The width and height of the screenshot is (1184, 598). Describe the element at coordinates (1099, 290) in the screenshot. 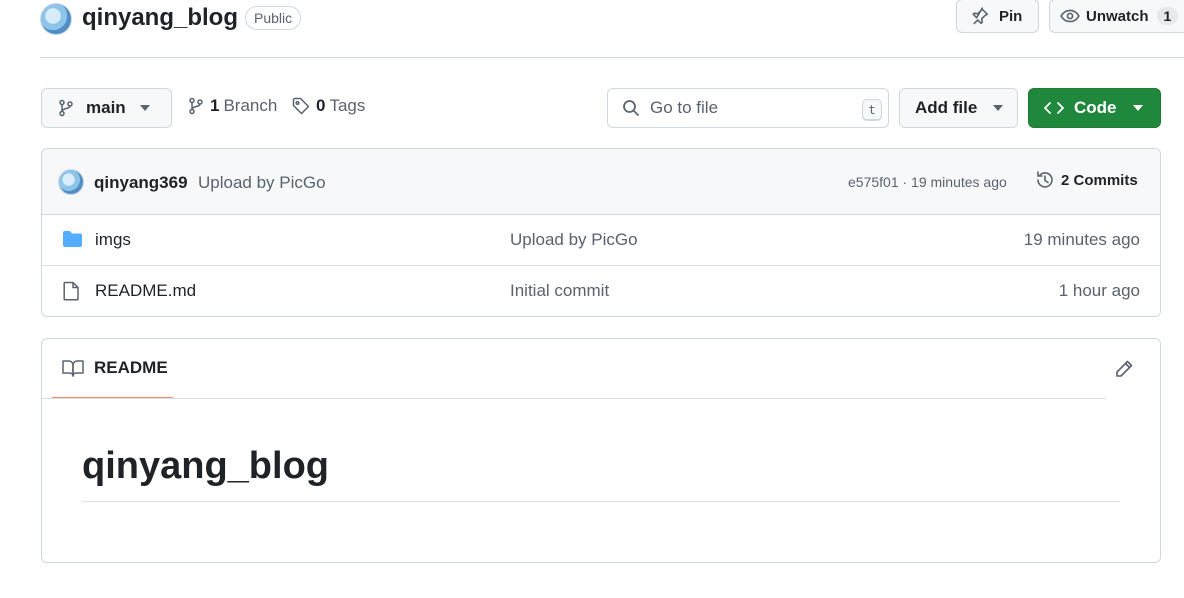

I see `file-commit-time: 1 hour ago` at that location.